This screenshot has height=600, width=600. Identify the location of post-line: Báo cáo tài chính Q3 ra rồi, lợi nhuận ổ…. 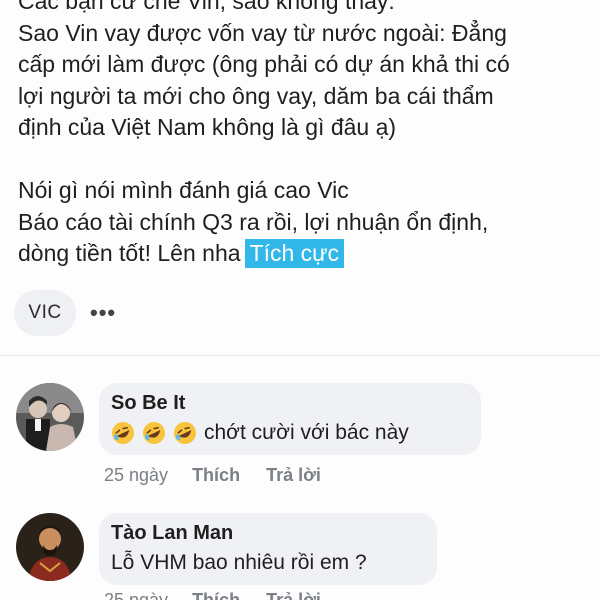
(253, 221).